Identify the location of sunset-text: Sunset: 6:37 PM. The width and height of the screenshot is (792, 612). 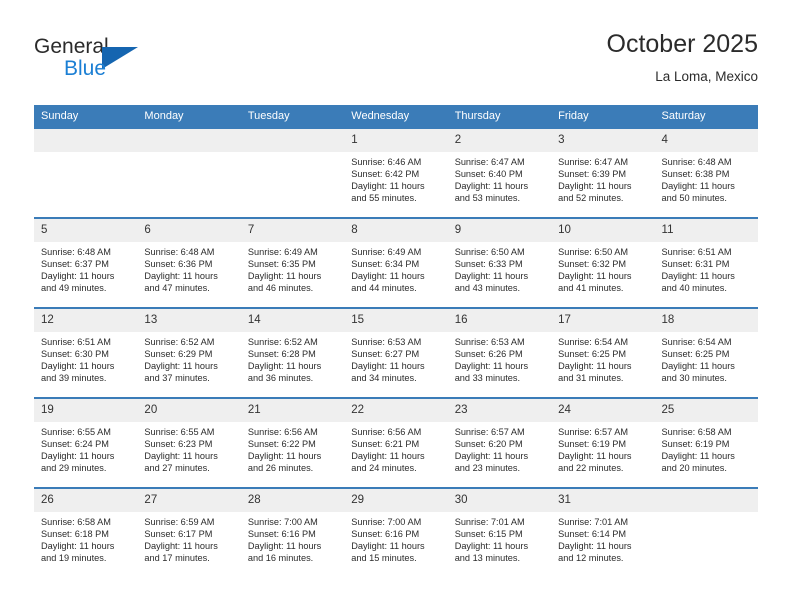
(75, 264).